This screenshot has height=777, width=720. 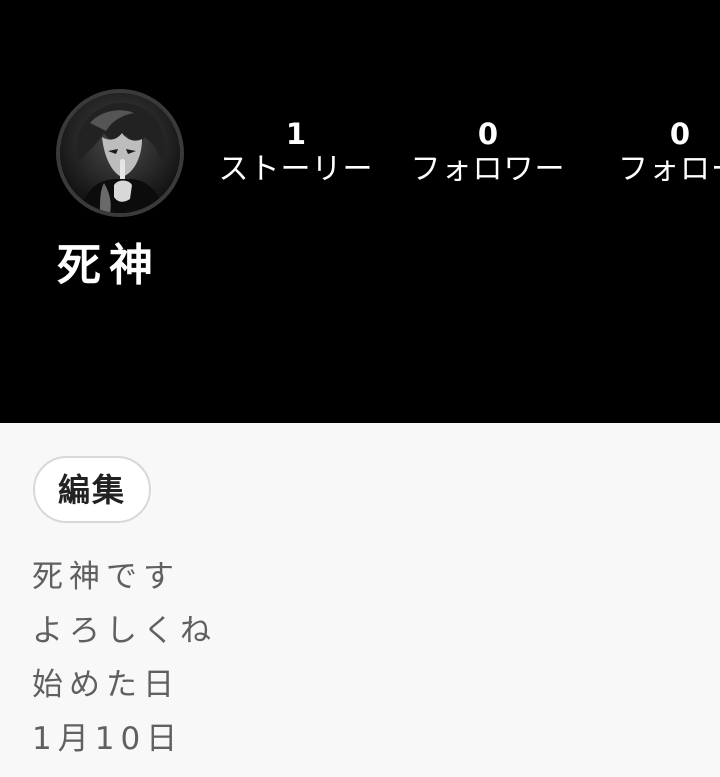 What do you see at coordinates (124, 631) in the screenshot?
I see `bio-line: よろしくね` at bounding box center [124, 631].